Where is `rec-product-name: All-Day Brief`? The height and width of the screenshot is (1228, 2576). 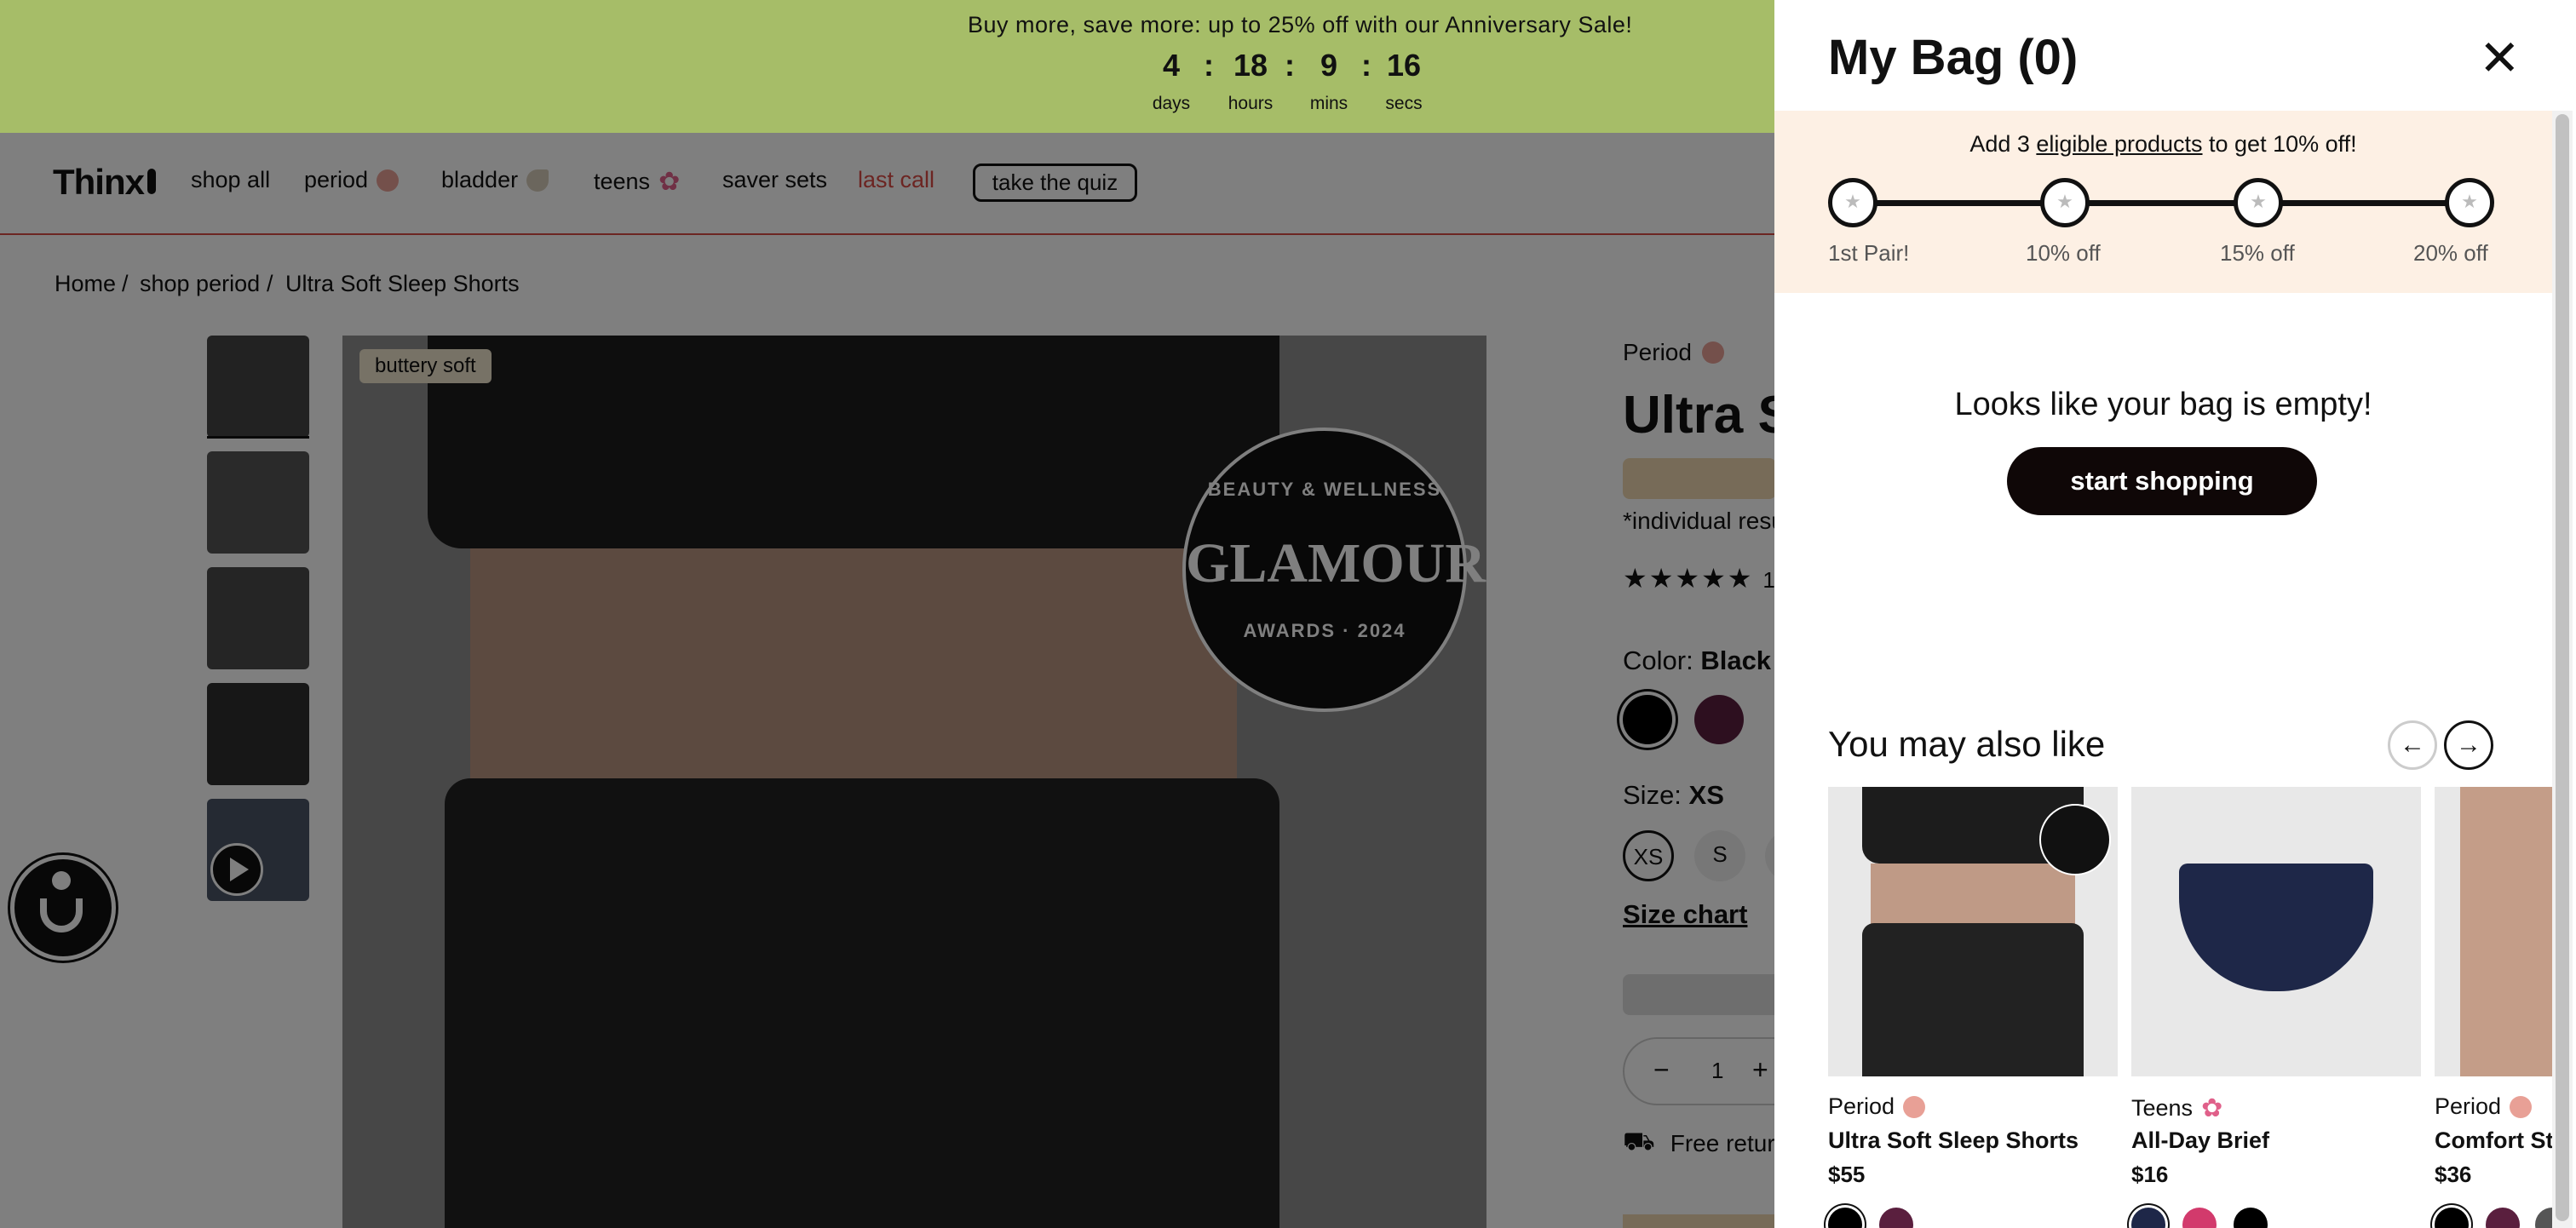
rec-product-name: All-Day Brief is located at coordinates (2200, 1141).